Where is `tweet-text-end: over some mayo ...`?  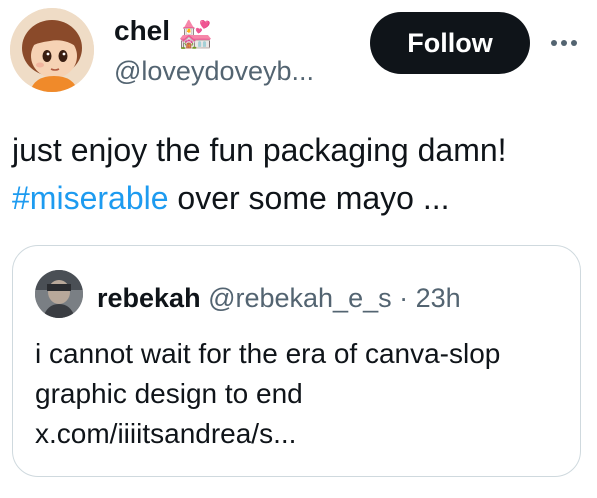 tweet-text-end: over some mayo ... is located at coordinates (309, 198).